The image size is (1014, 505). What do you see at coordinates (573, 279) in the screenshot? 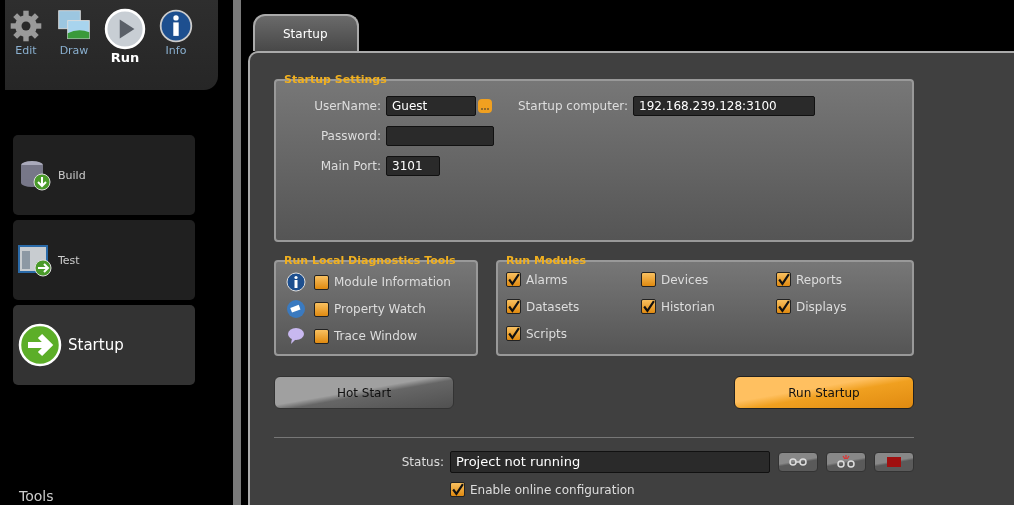
I see `checkbox: Alarms` at bounding box center [573, 279].